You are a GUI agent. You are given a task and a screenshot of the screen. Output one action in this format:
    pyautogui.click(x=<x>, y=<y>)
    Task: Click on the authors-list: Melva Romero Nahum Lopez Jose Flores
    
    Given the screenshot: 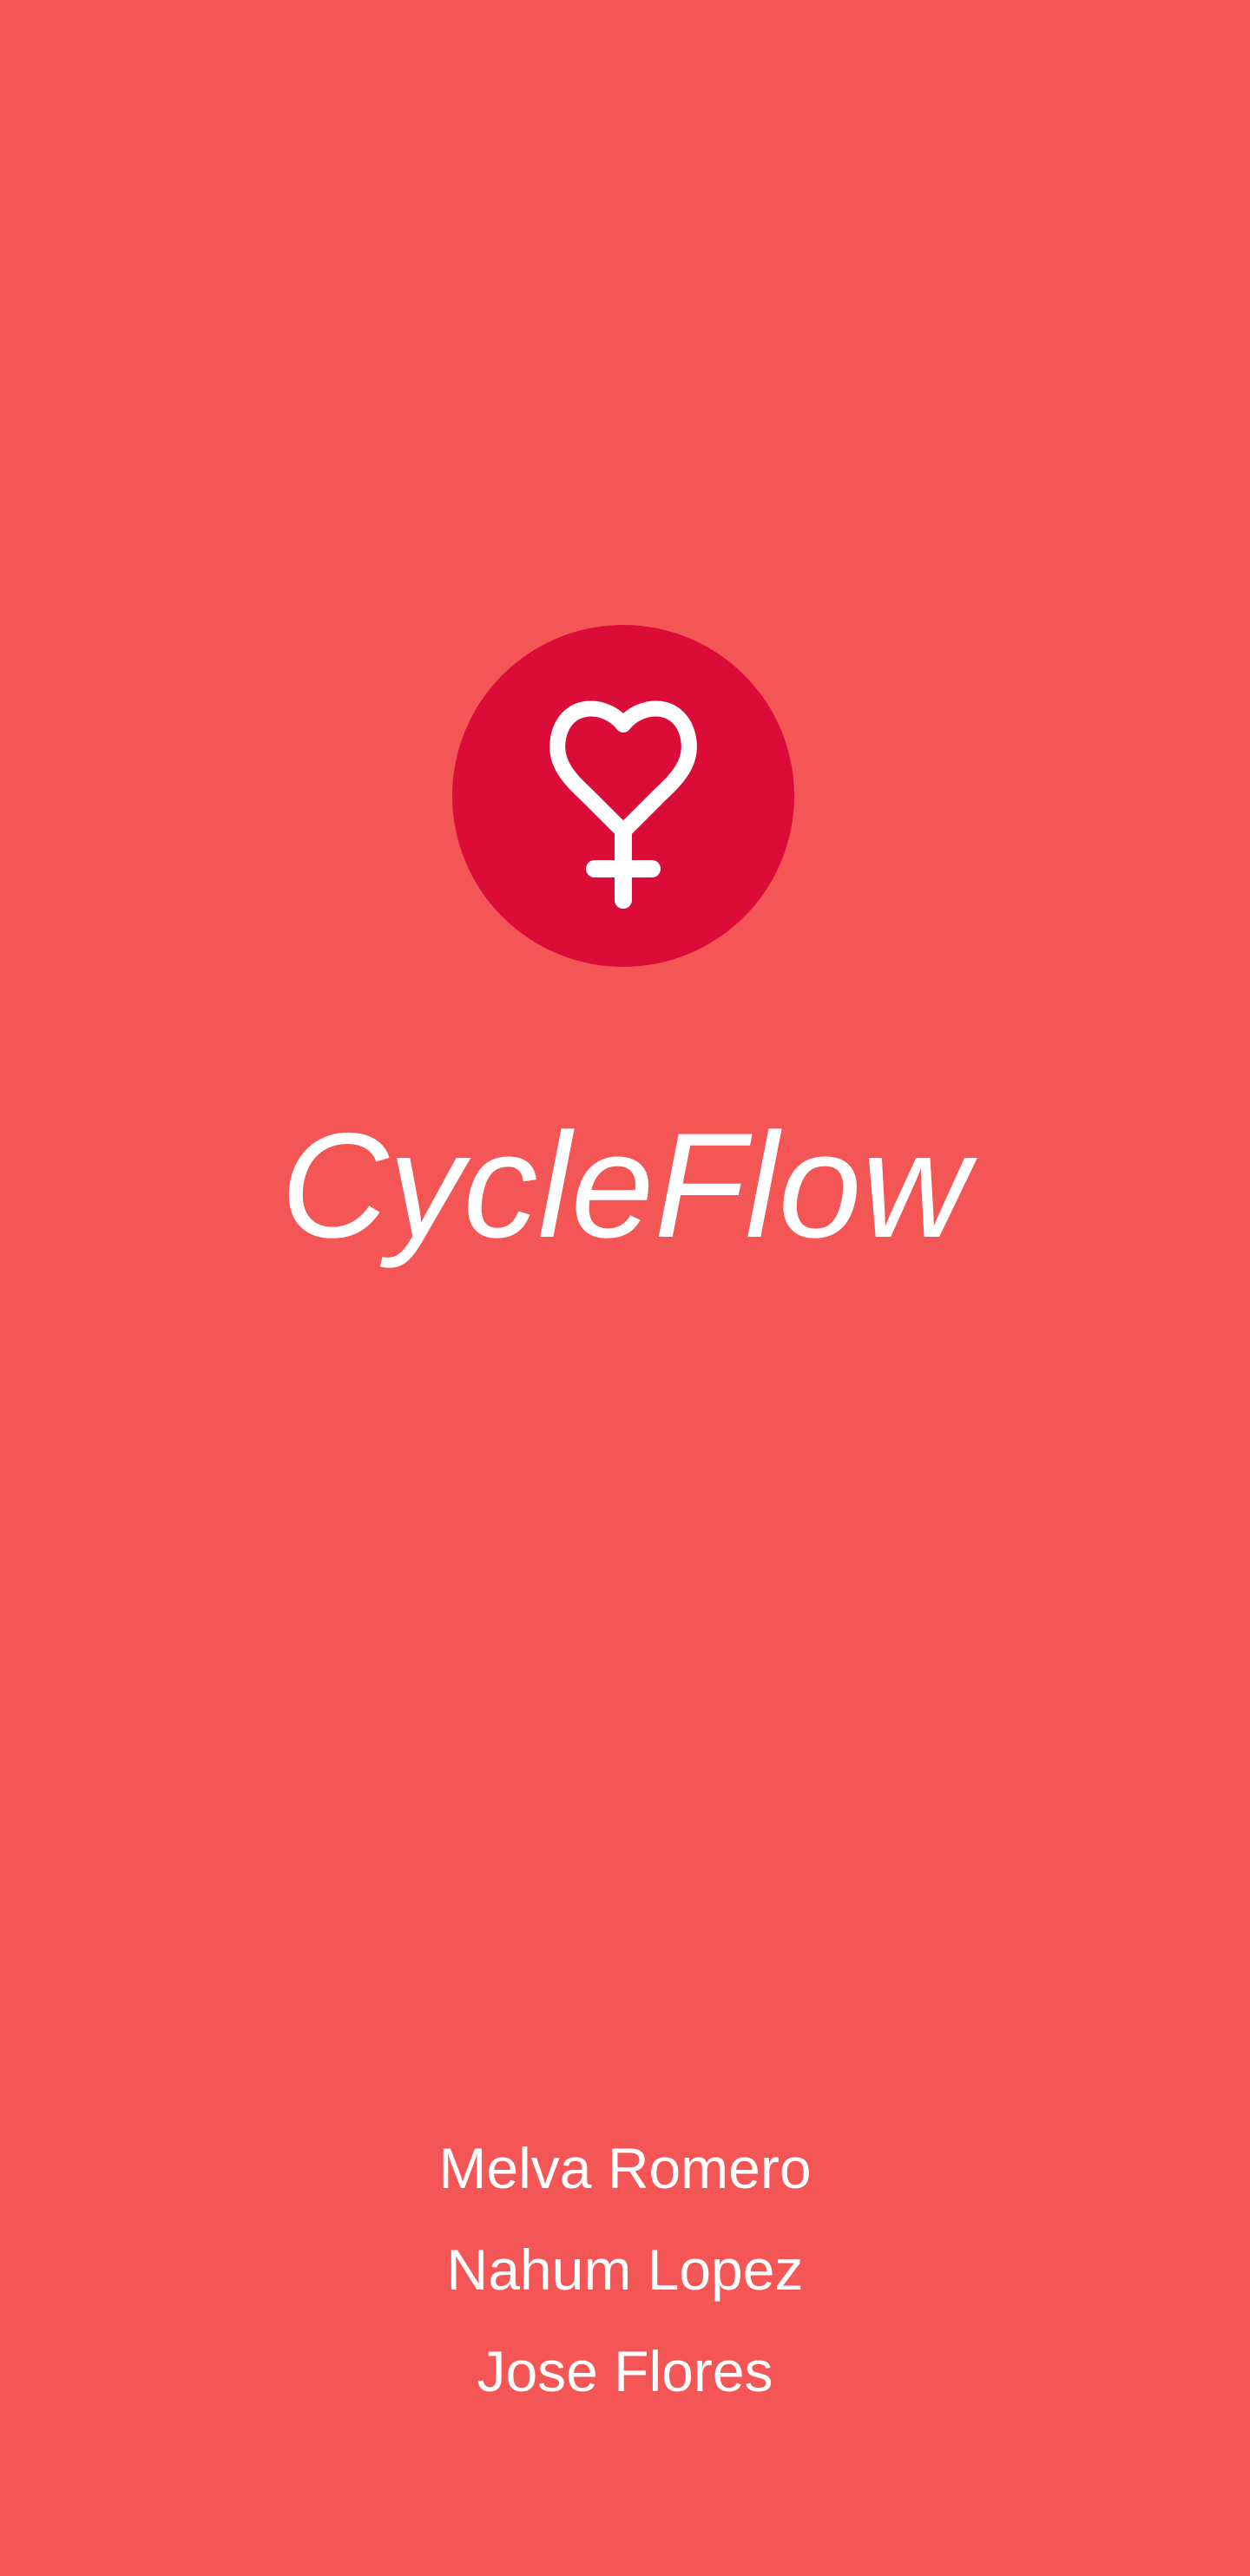 What is the action you would take?
    pyautogui.click(x=625, y=2270)
    